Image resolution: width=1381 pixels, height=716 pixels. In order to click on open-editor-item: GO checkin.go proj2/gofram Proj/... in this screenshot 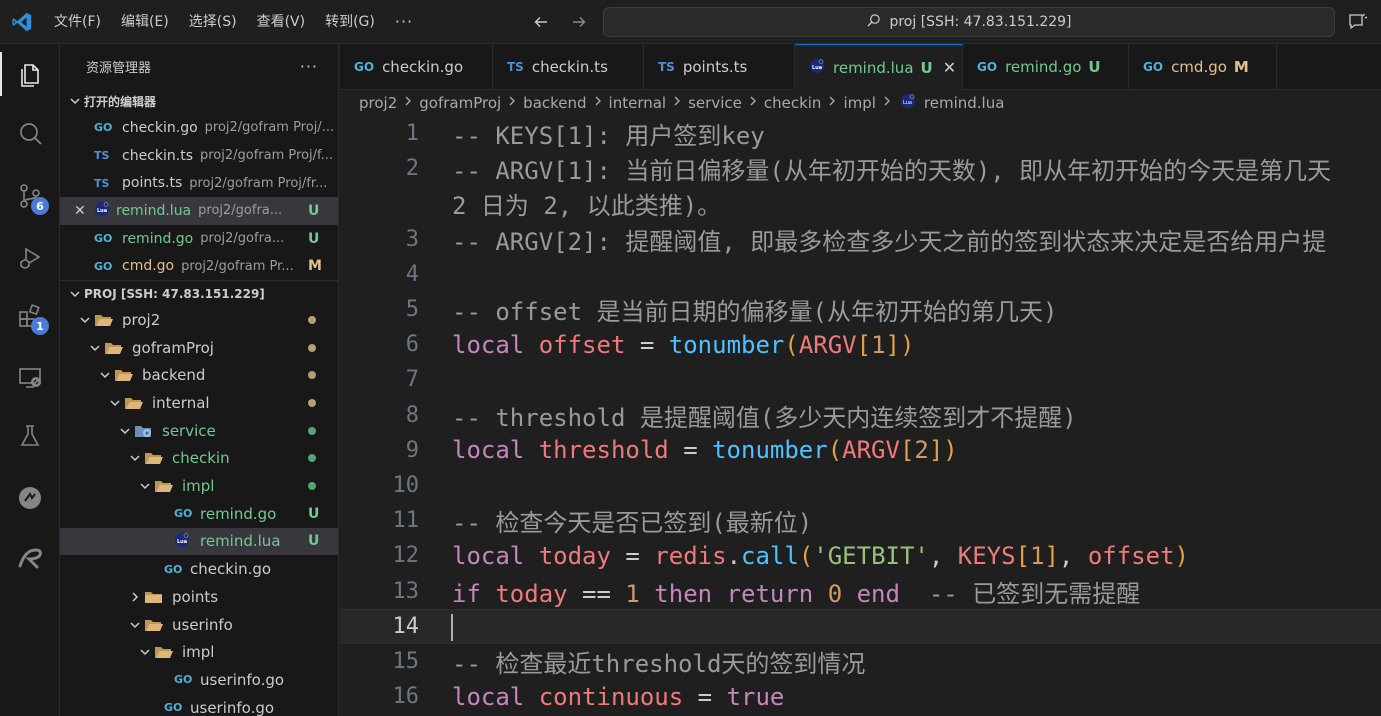, I will do `click(199, 128)`.